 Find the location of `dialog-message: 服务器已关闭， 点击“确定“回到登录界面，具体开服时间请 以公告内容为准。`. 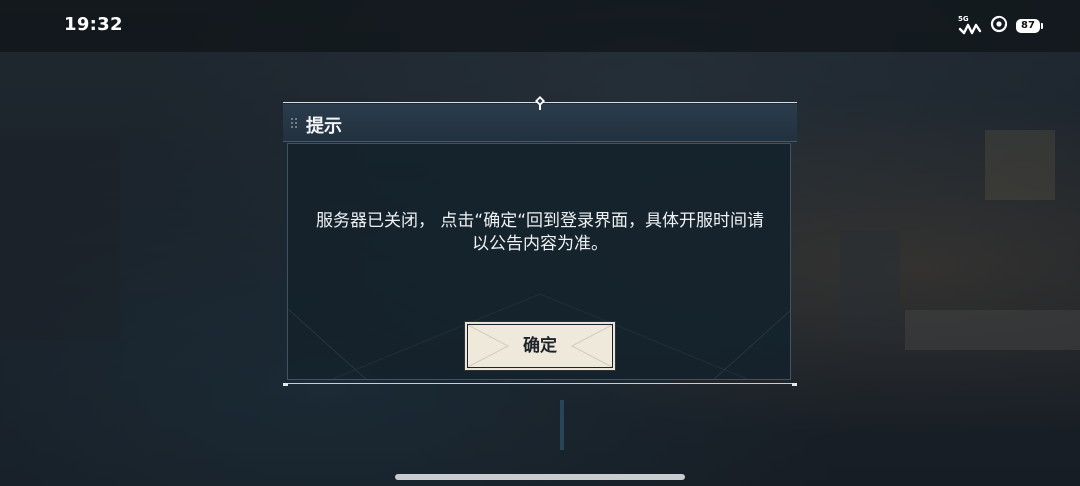

dialog-message: 服务器已关闭， 点击“确定“回到登录界面，具体开服时间请 以公告内容为准。 is located at coordinates (540, 233).